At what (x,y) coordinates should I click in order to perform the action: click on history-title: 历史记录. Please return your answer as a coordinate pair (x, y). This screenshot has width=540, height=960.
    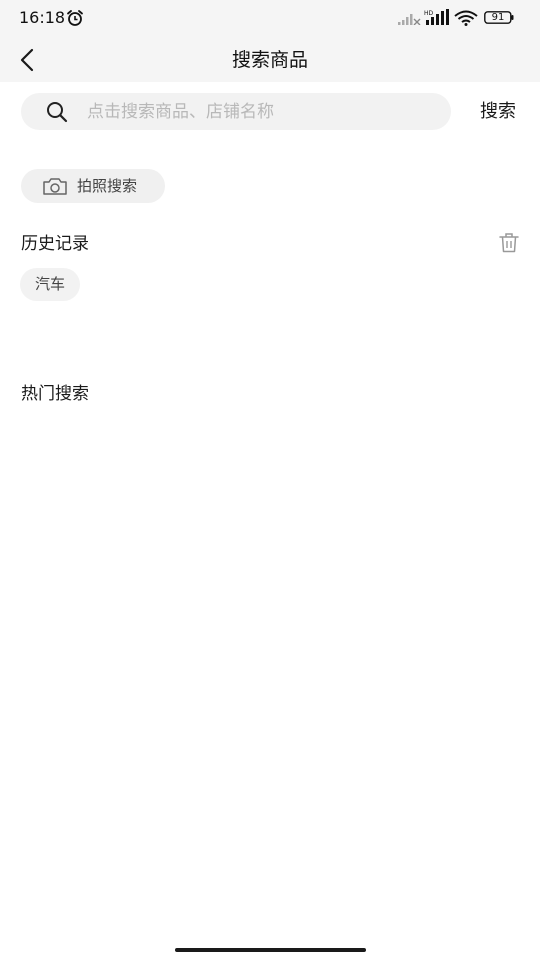
    Looking at the image, I should click on (55, 244).